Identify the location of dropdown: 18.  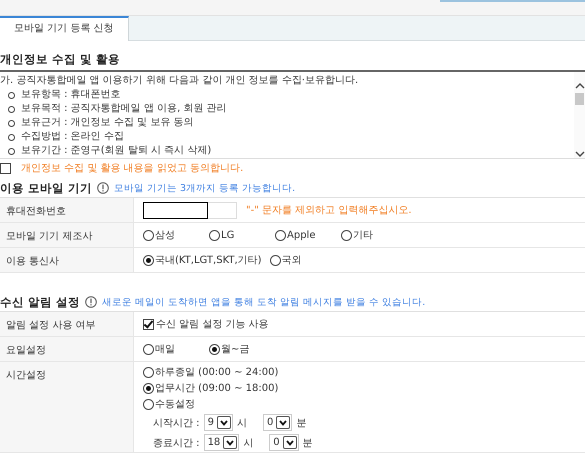
(222, 442).